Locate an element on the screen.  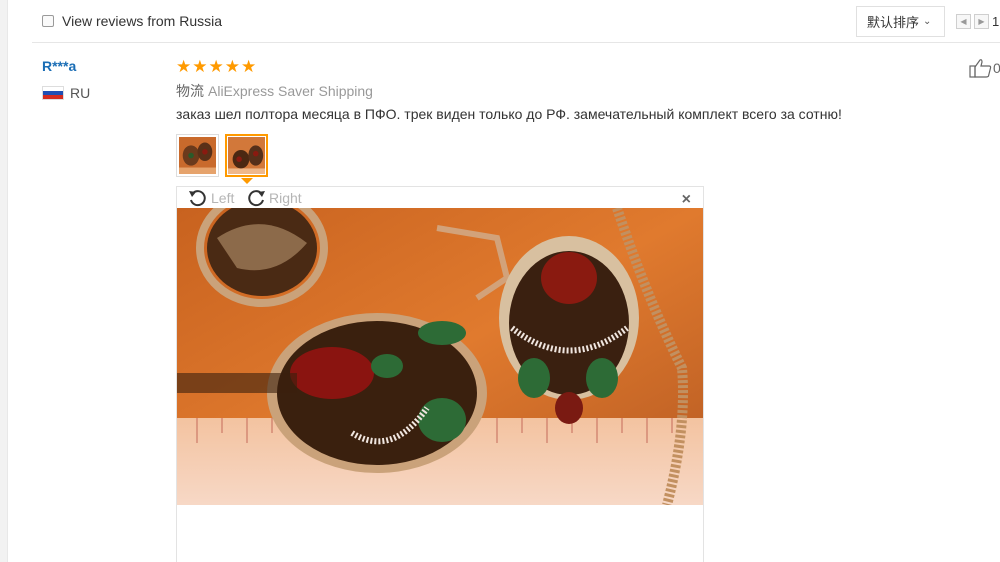
review-thumbnails is located at coordinates (225, 155).